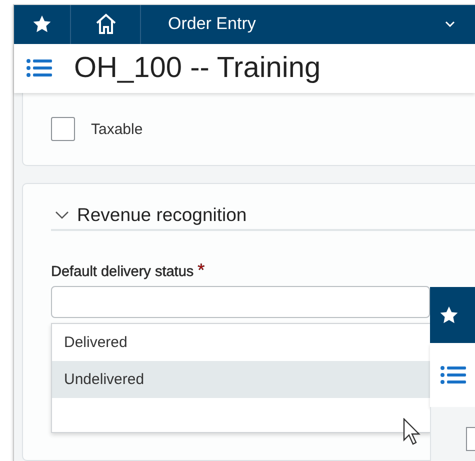  Describe the element at coordinates (201, 270) in the screenshot. I see `required-mark: *` at that location.